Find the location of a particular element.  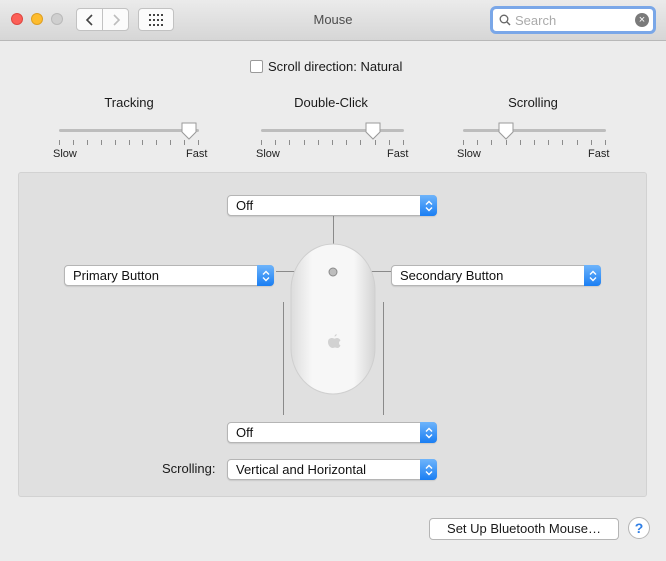

double-click-slow-label: Slow is located at coordinates (268, 154).